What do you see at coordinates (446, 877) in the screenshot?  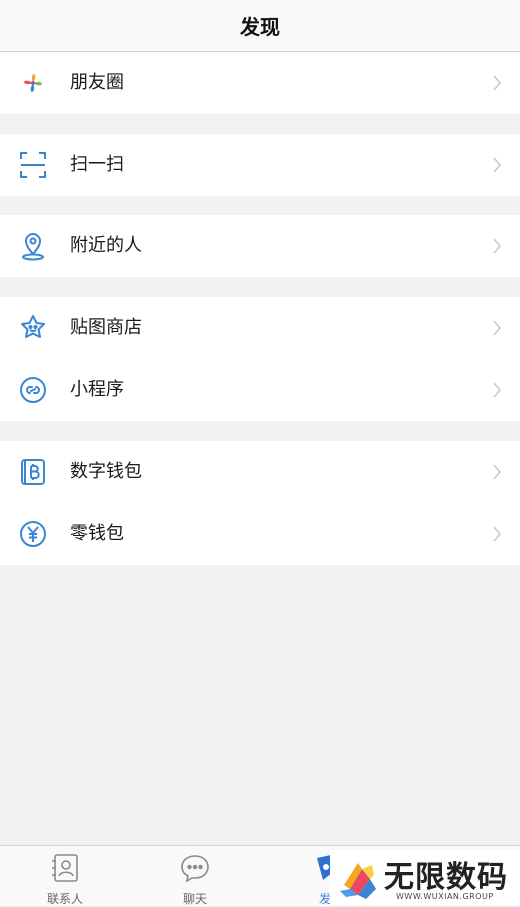 I see `watermark-title: 无限数码` at bounding box center [446, 877].